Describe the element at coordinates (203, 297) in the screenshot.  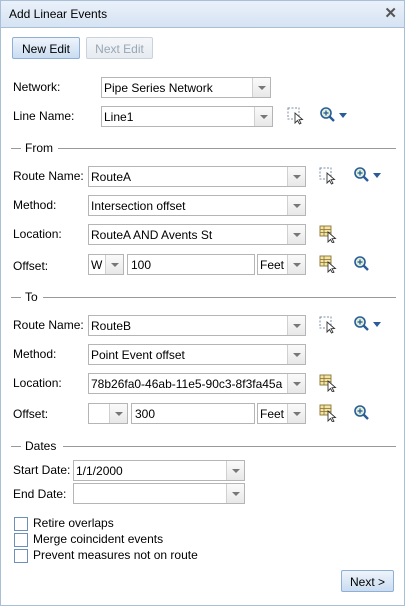
I see `to-section-header: To` at that location.